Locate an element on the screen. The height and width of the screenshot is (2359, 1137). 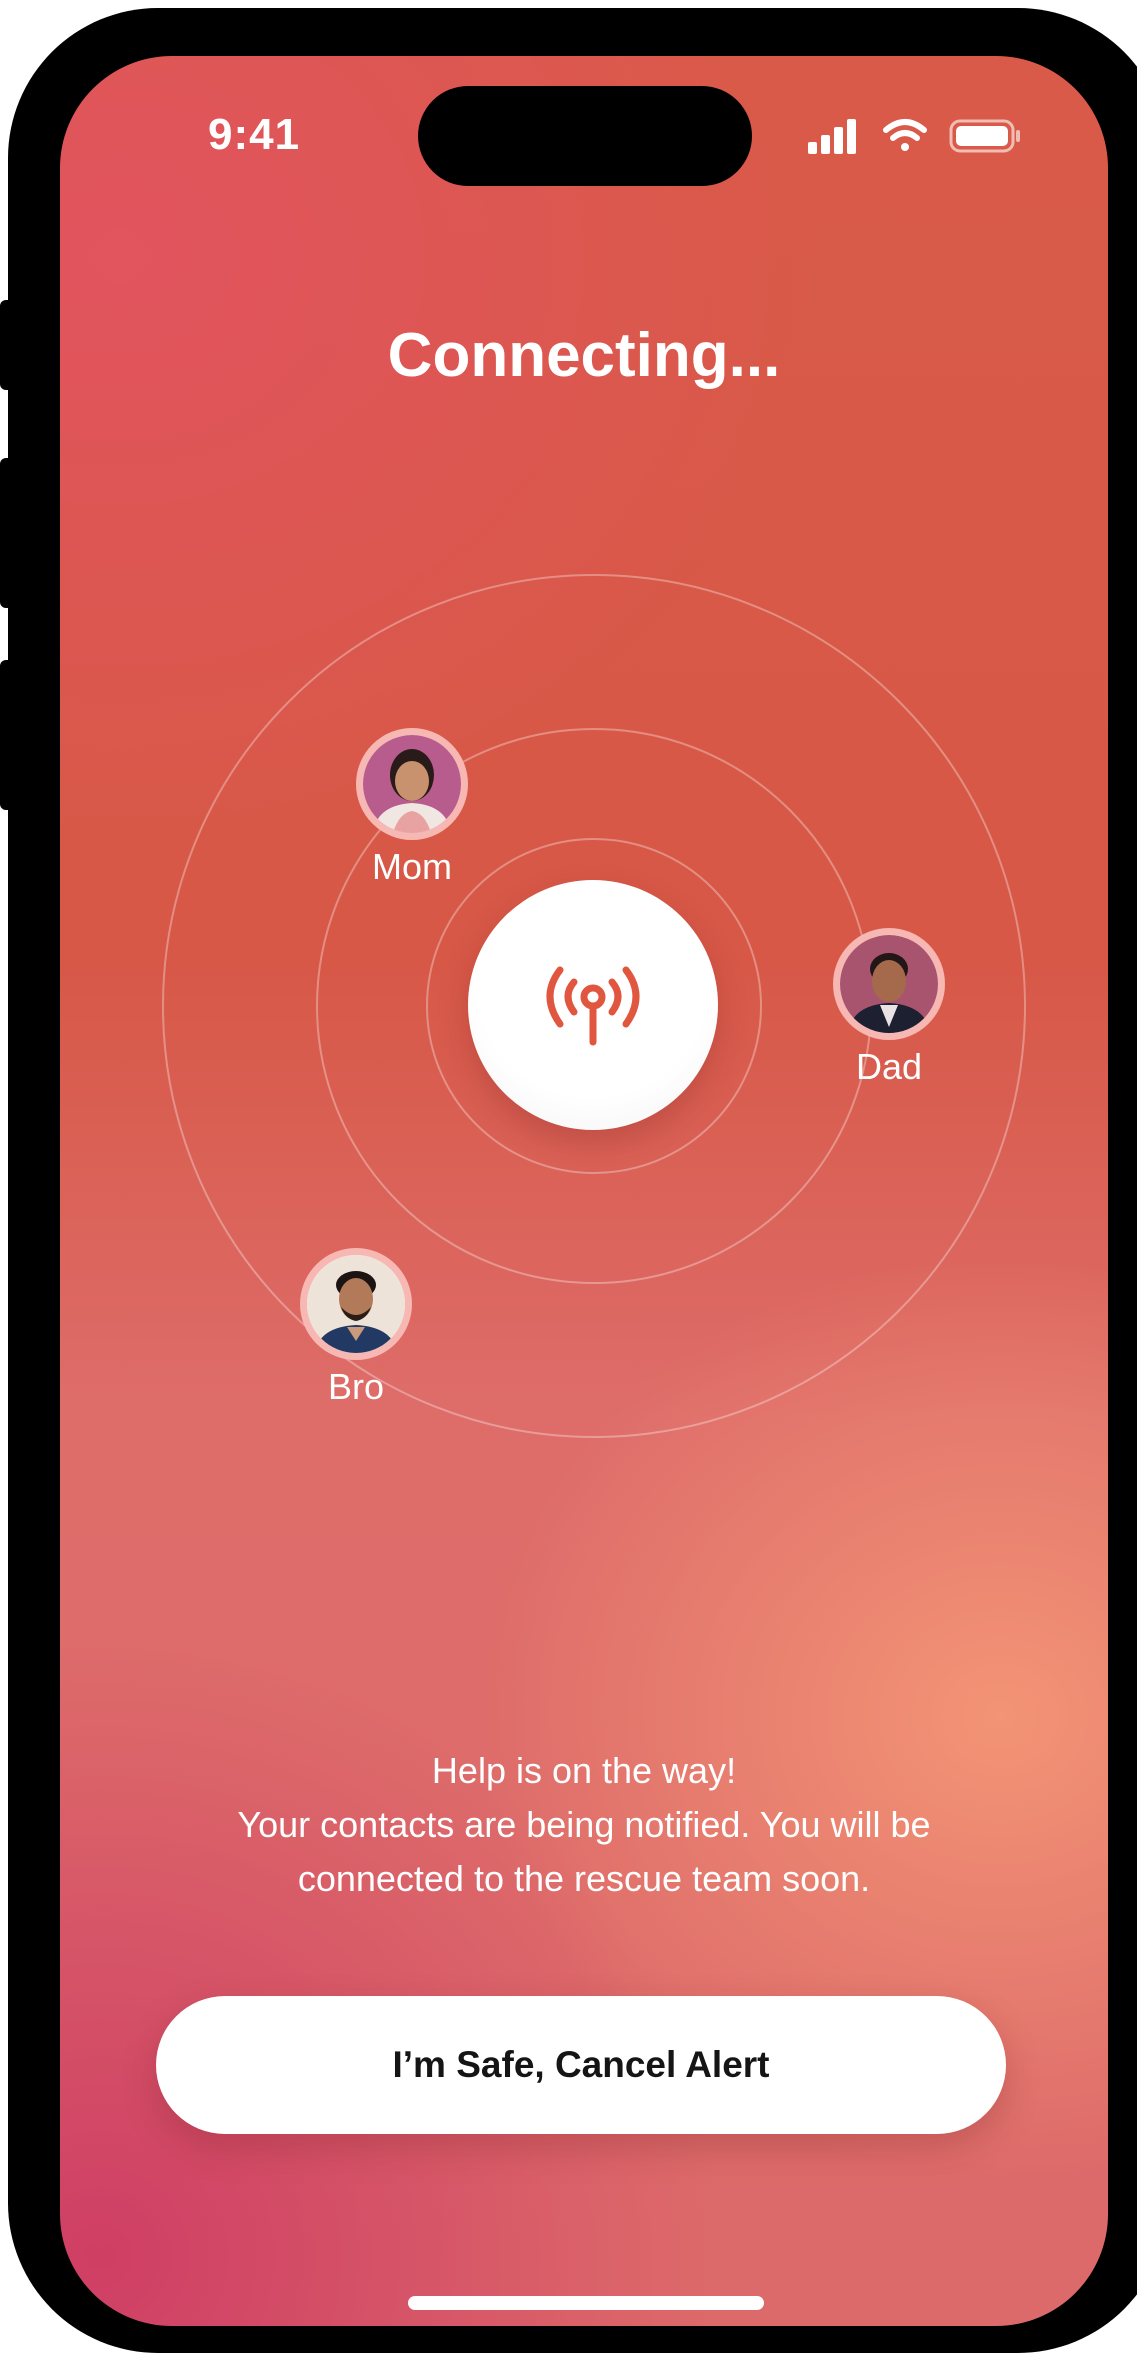
contact-name: Bro is located at coordinates (356, 1386).